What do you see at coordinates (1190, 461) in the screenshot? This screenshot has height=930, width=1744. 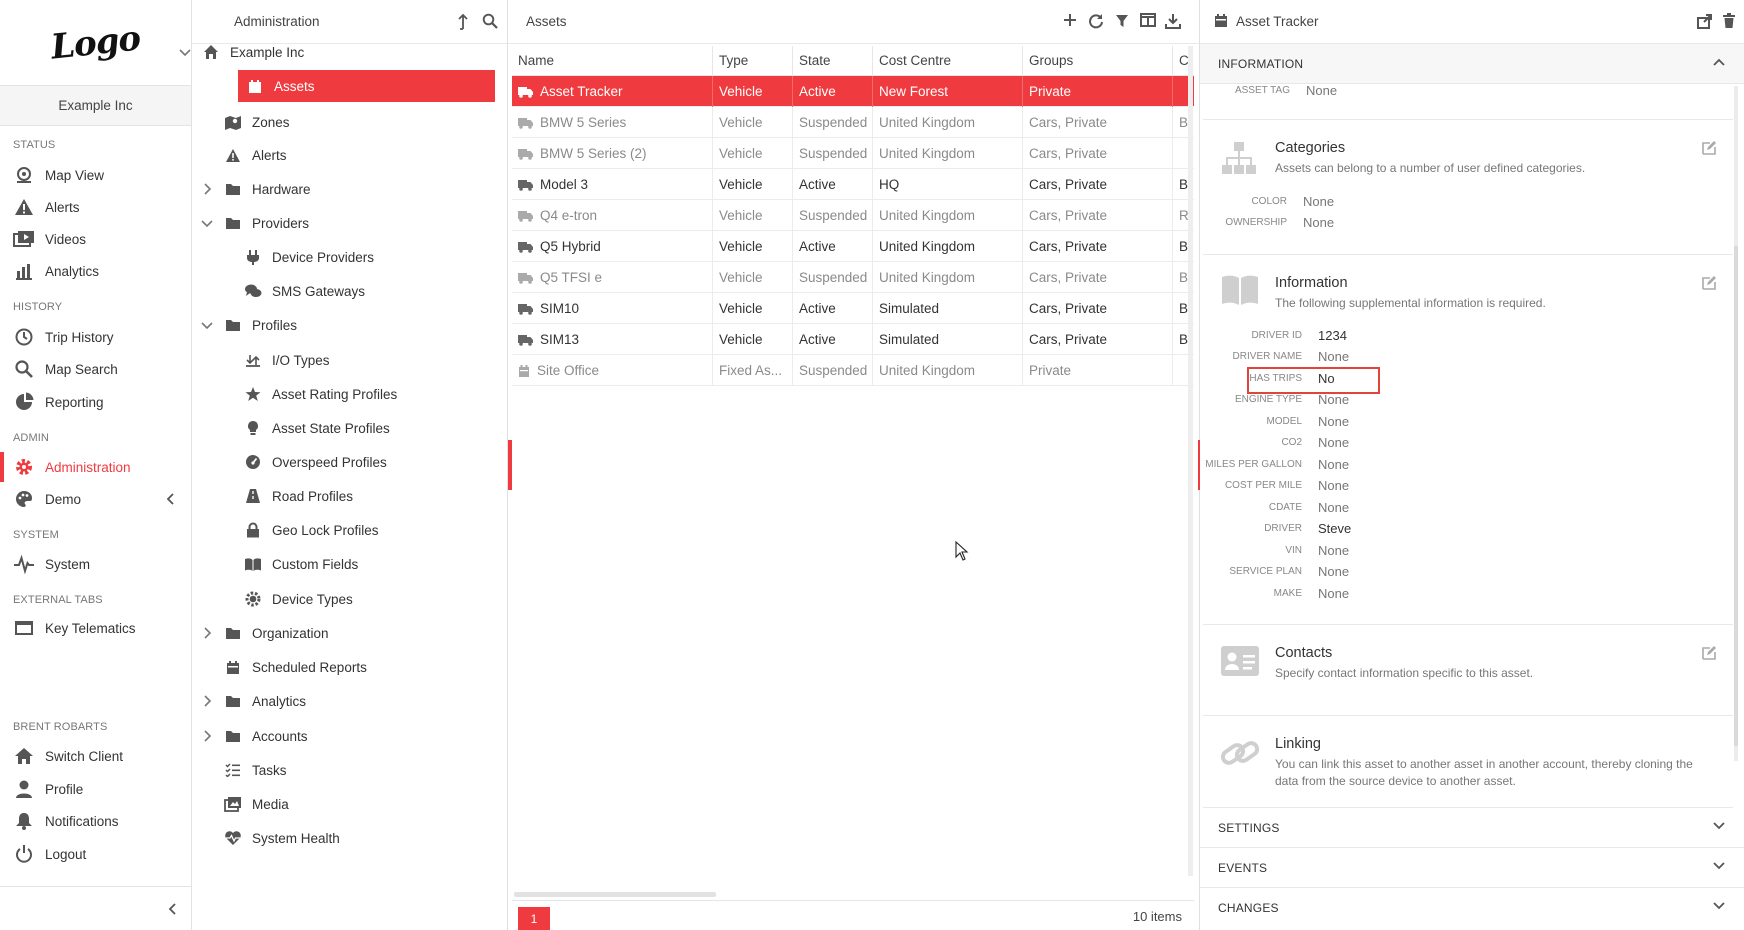 I see `vertical-scrollbar` at bounding box center [1190, 461].